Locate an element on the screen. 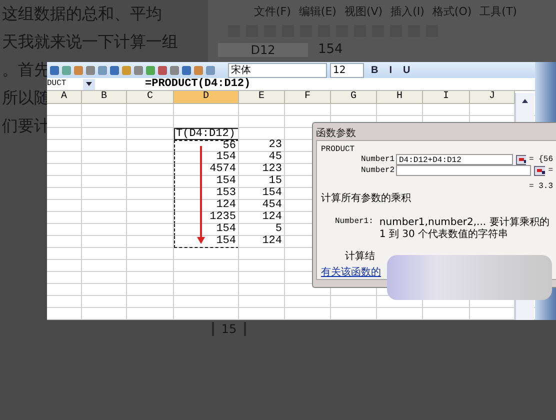 Image resolution: width=556 pixels, height=420 pixels. formula-result: = 3.3 is located at coordinates (540, 186).